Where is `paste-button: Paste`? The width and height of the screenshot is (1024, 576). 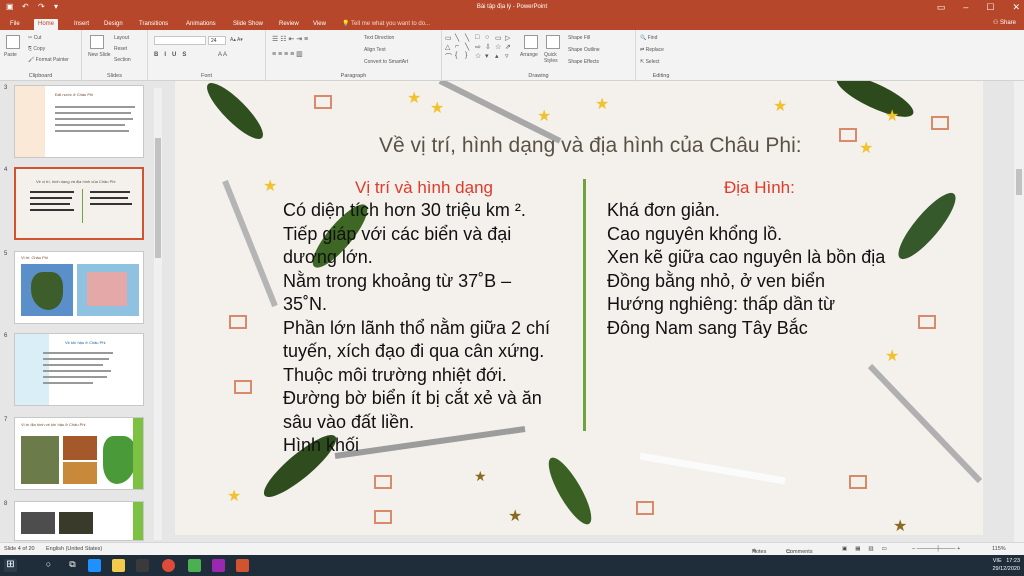
paste-button: Paste is located at coordinates (10, 55).